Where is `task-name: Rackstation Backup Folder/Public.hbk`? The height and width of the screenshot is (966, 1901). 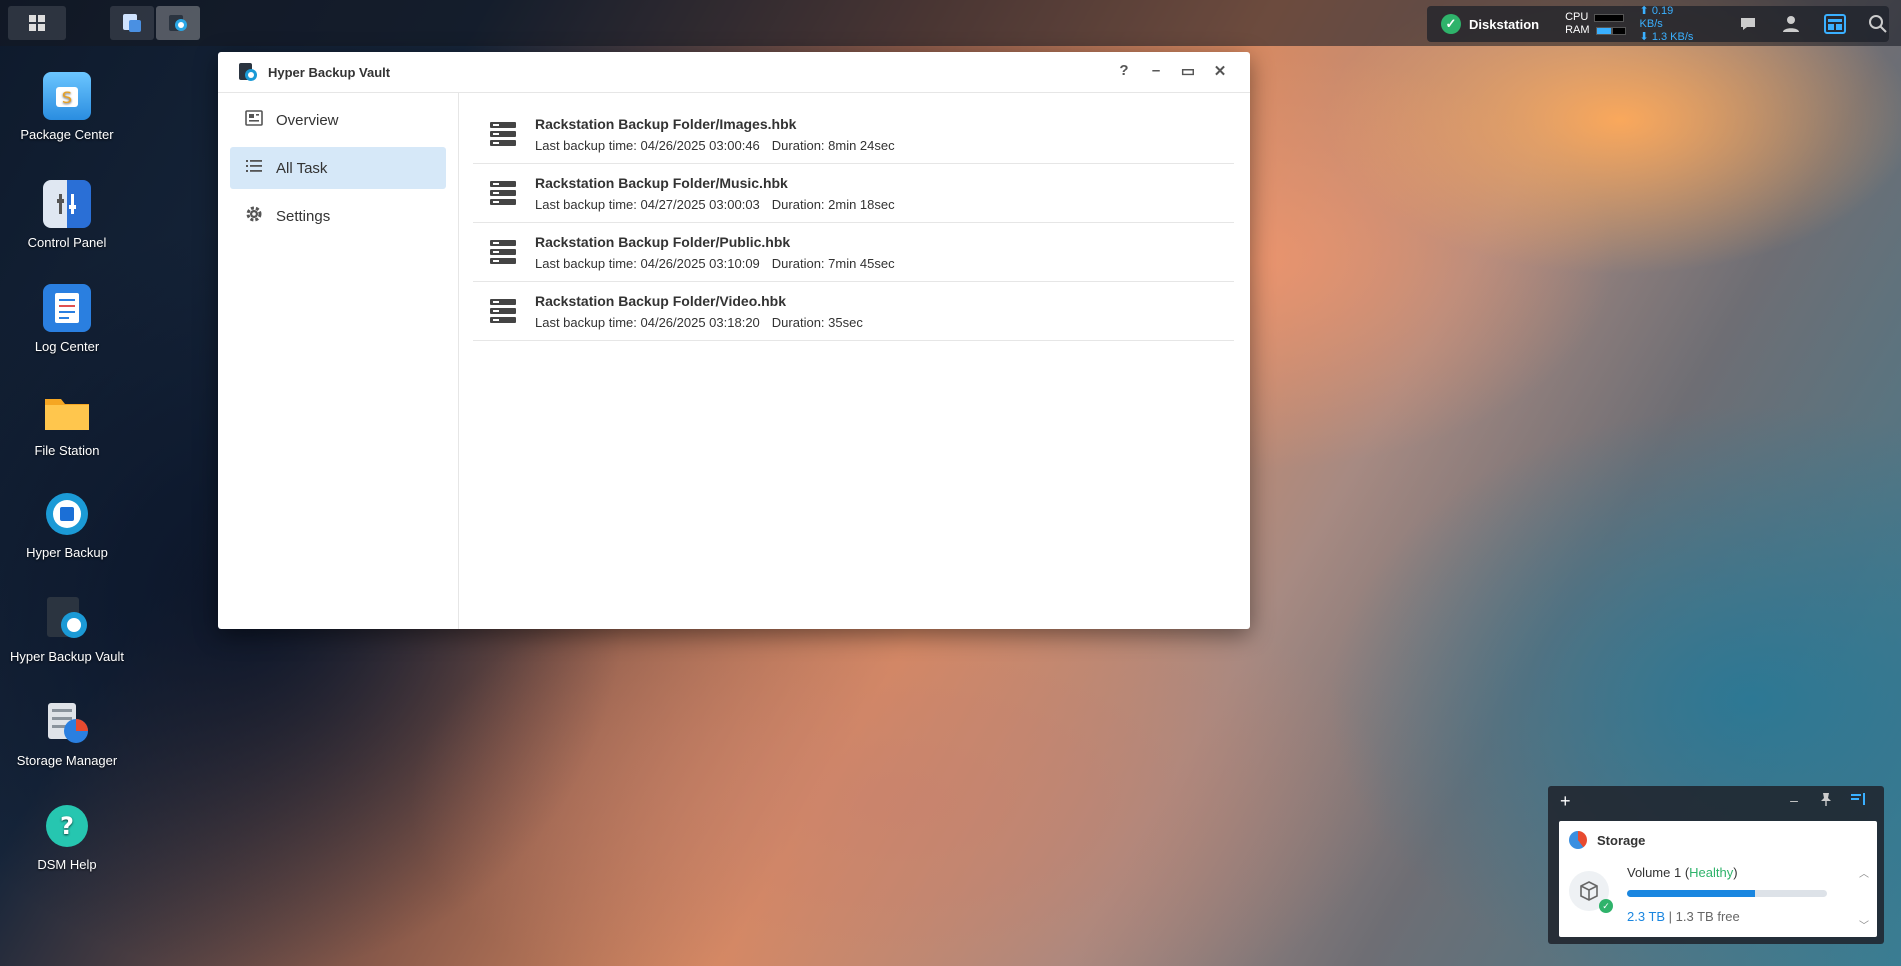
task-name: Rackstation Backup Folder/Public.hbk is located at coordinates (663, 241).